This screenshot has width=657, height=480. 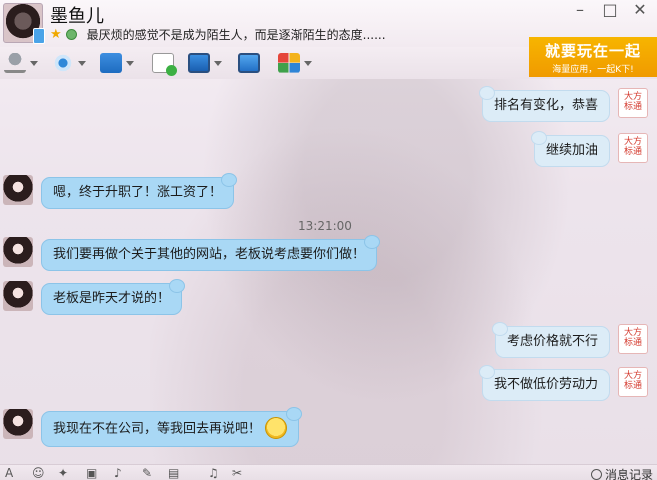 I want to click on magic-icon: ▣, so click(x=91, y=473).